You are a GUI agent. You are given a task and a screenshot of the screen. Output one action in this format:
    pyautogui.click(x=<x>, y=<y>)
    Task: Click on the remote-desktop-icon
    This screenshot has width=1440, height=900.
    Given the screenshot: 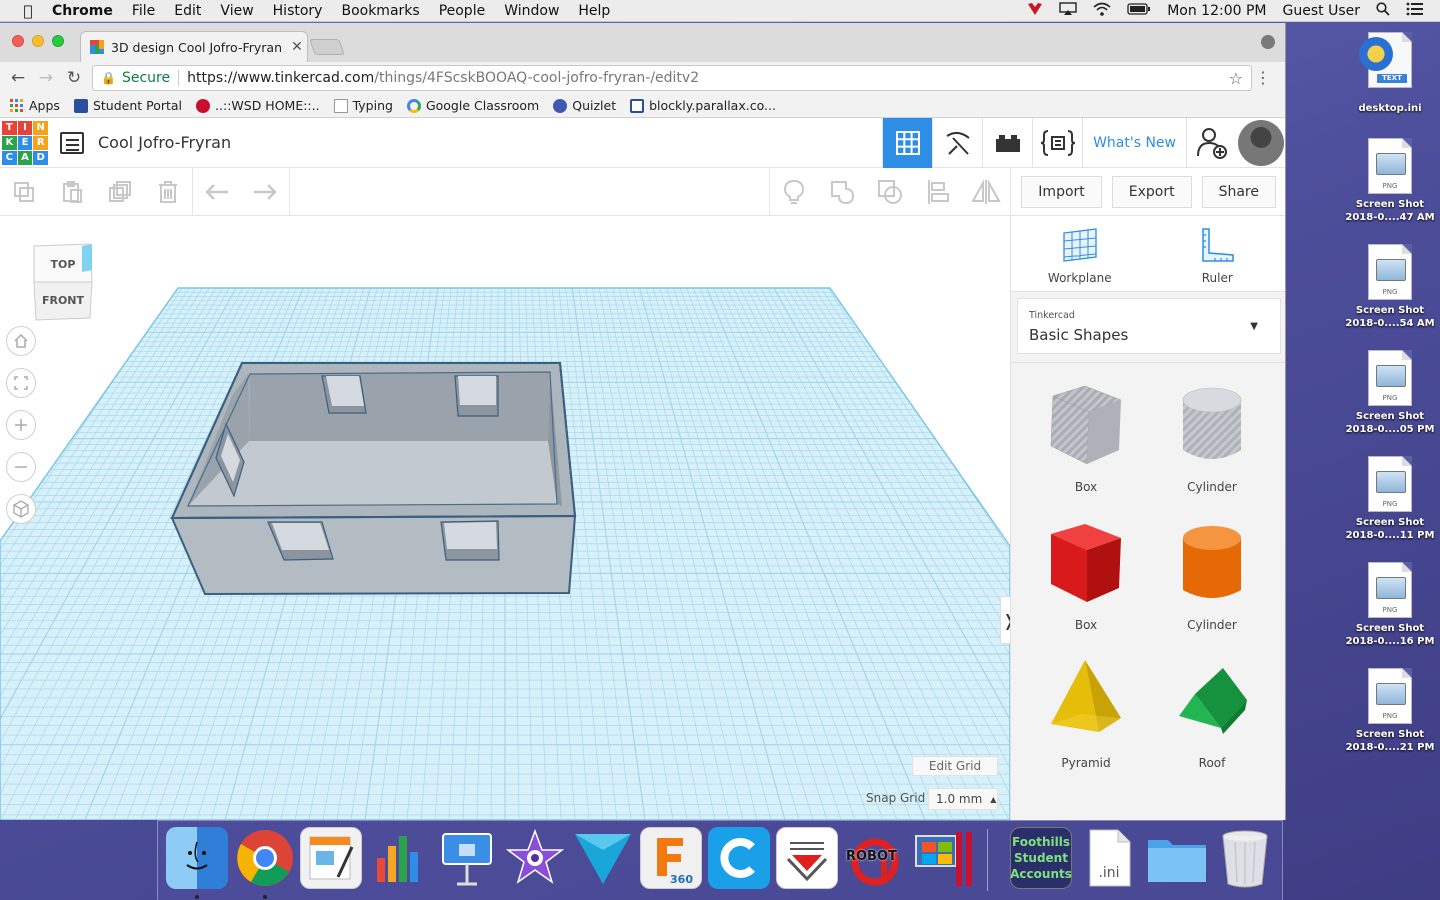 What is the action you would take?
    pyautogui.click(x=943, y=858)
    